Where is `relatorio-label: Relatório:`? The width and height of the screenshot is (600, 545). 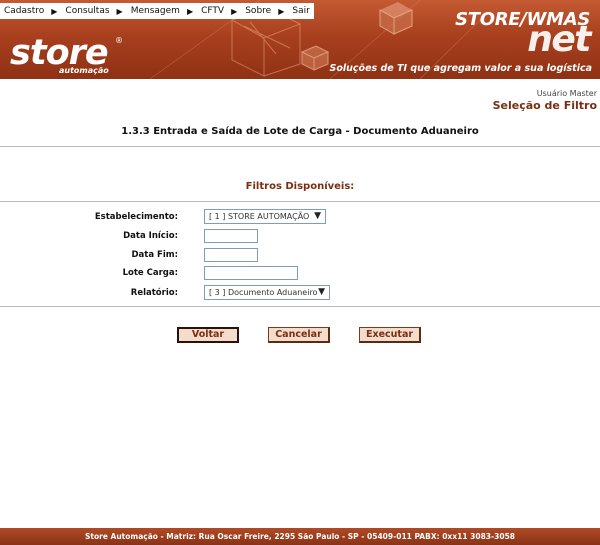 relatorio-label: Relatório: is located at coordinates (154, 293).